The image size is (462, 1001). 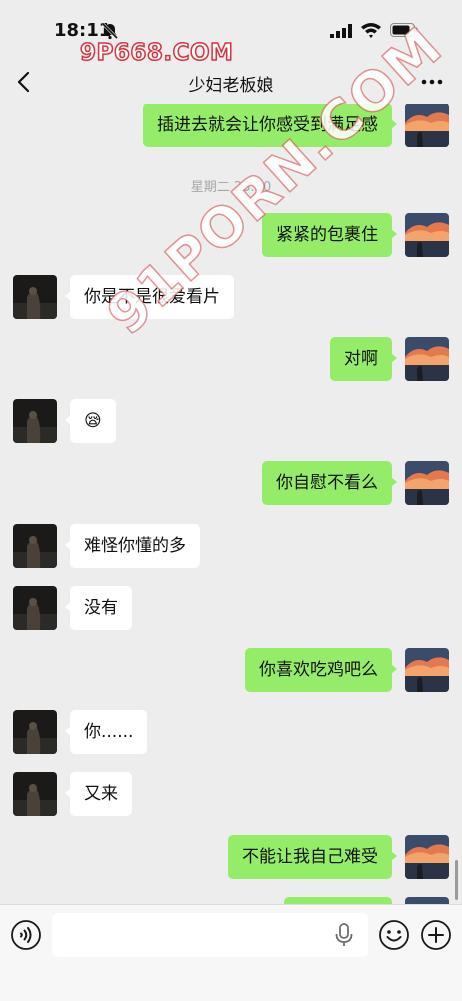 What do you see at coordinates (231, 187) in the screenshot?
I see `timestamp: 星期二 23:30` at bounding box center [231, 187].